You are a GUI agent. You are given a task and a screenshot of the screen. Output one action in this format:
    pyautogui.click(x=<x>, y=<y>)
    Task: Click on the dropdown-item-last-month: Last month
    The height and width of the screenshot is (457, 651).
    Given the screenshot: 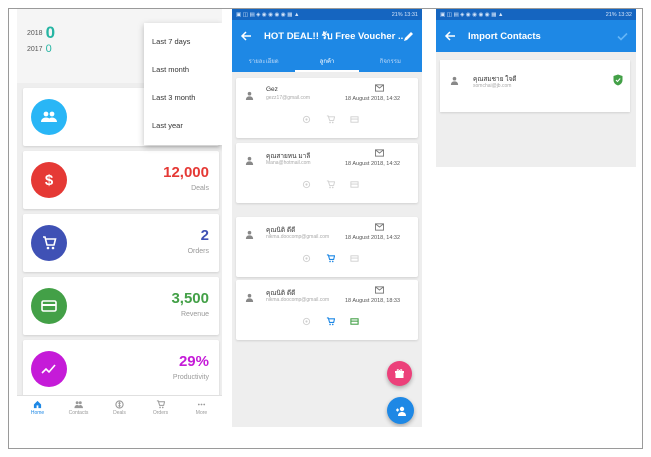 What is the action you would take?
    pyautogui.click(x=183, y=70)
    